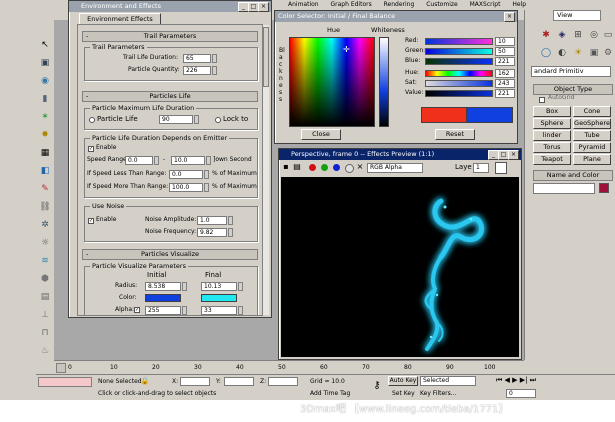  Describe the element at coordinates (92, 120) in the screenshot. I see `particle-life-radio` at that location.